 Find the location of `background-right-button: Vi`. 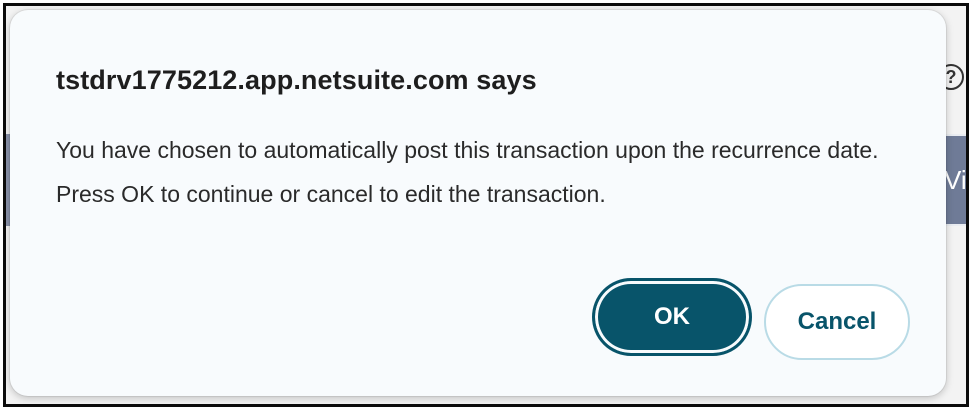

background-right-button: Vi is located at coordinates (955, 180).